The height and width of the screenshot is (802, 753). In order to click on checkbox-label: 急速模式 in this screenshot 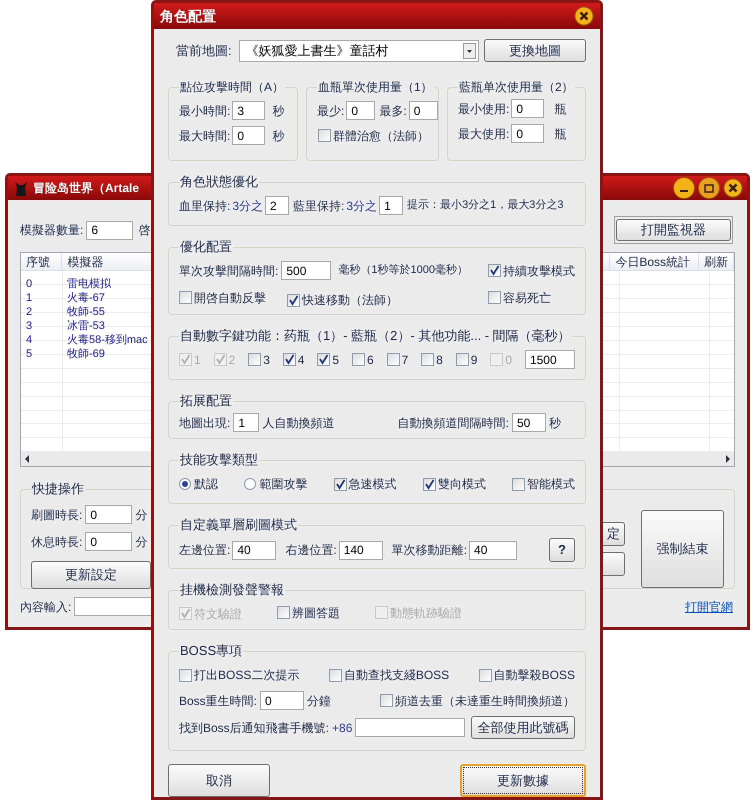, I will do `click(372, 484)`.